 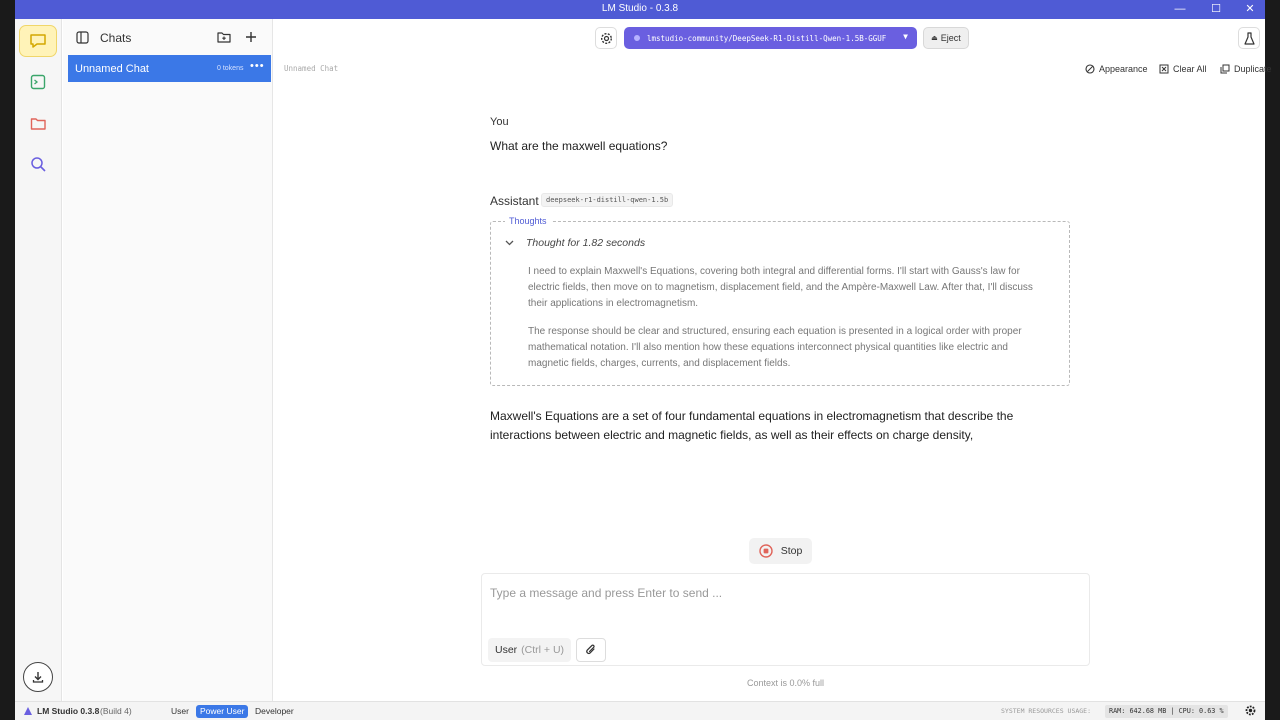 I want to click on chat-list-item: Unnamed Chat 0 tokens •••, so click(x=169, y=68).